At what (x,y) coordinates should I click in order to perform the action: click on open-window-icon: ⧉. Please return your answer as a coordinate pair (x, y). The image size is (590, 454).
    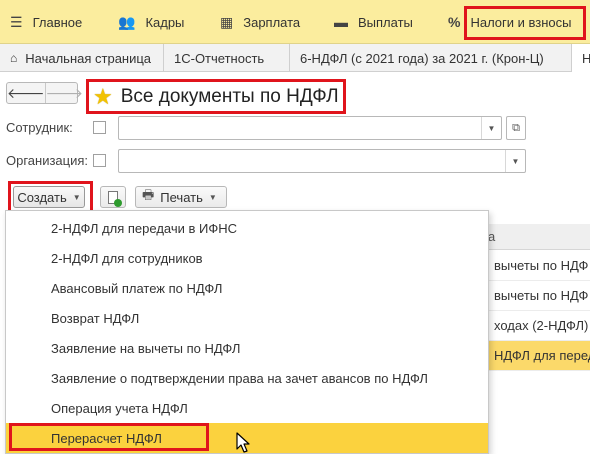
    Looking at the image, I should click on (516, 127).